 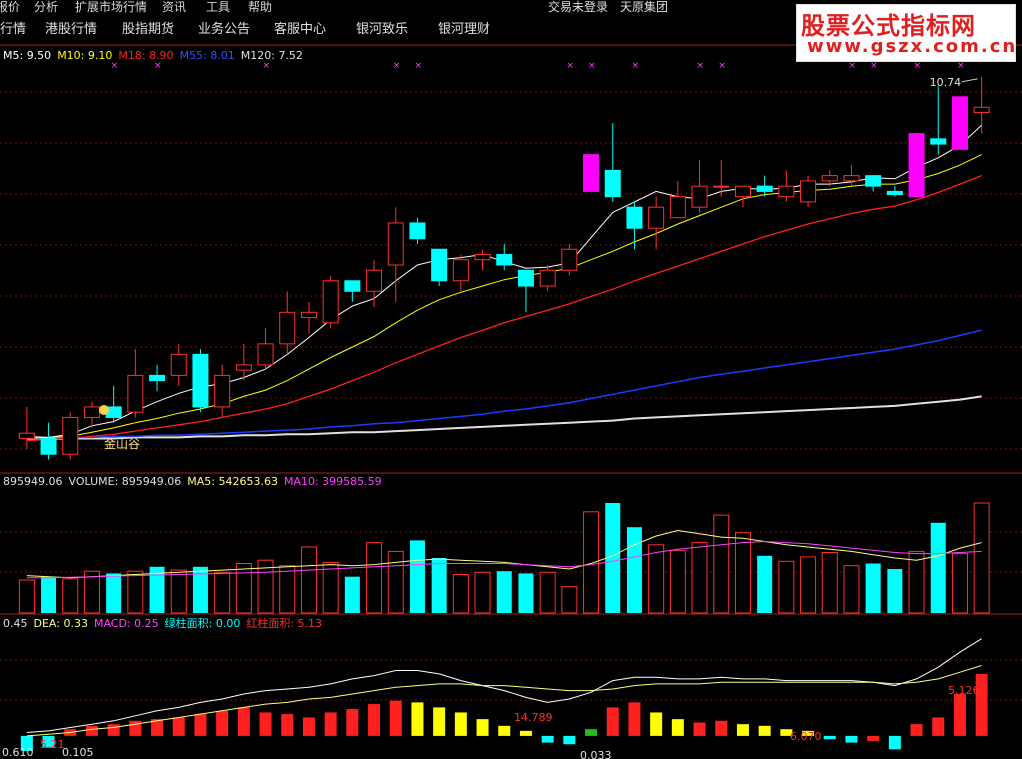 I want to click on tab-galaxy-finance: 银河理财, so click(x=464, y=30).